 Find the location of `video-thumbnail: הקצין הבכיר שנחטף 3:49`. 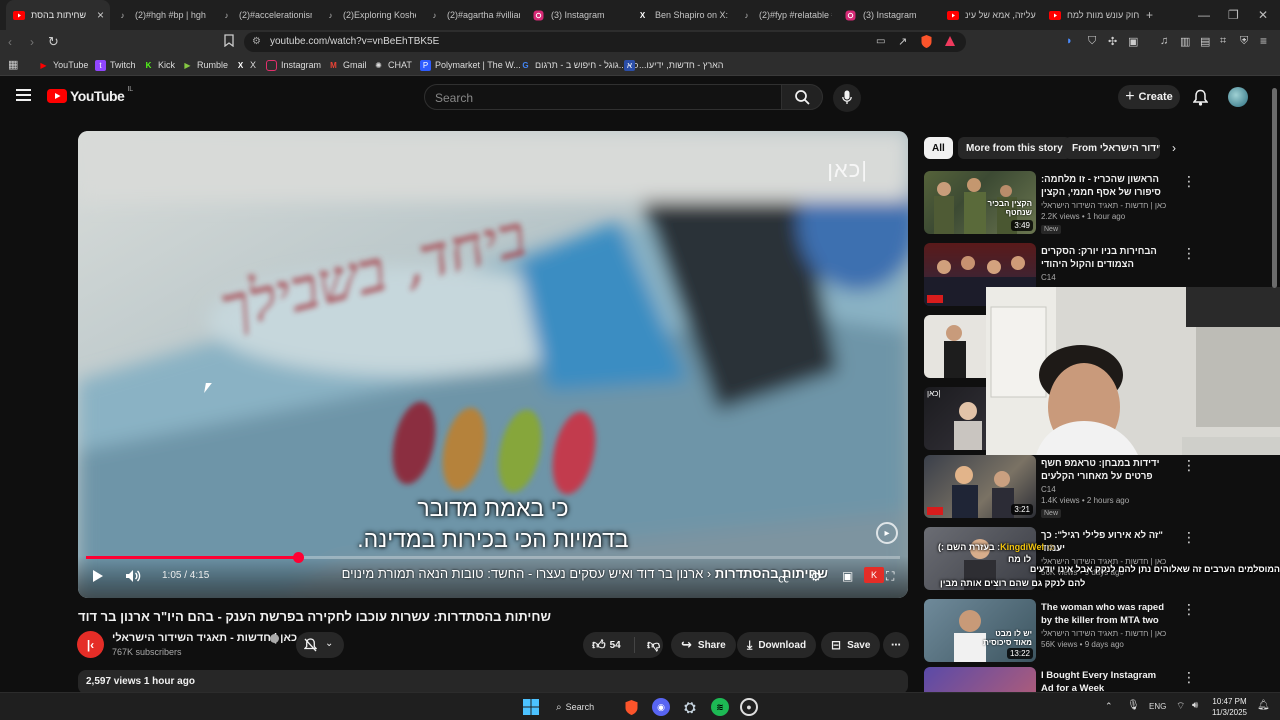

video-thumbnail: הקצין הבכיר שנחטף 3:49 is located at coordinates (980, 202).